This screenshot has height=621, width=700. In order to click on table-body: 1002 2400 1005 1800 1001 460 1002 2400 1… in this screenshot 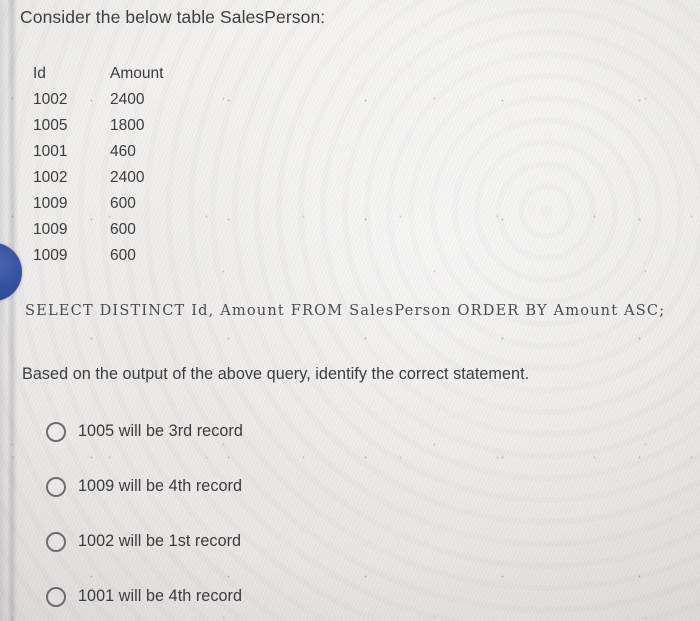, I will do `click(116, 178)`.